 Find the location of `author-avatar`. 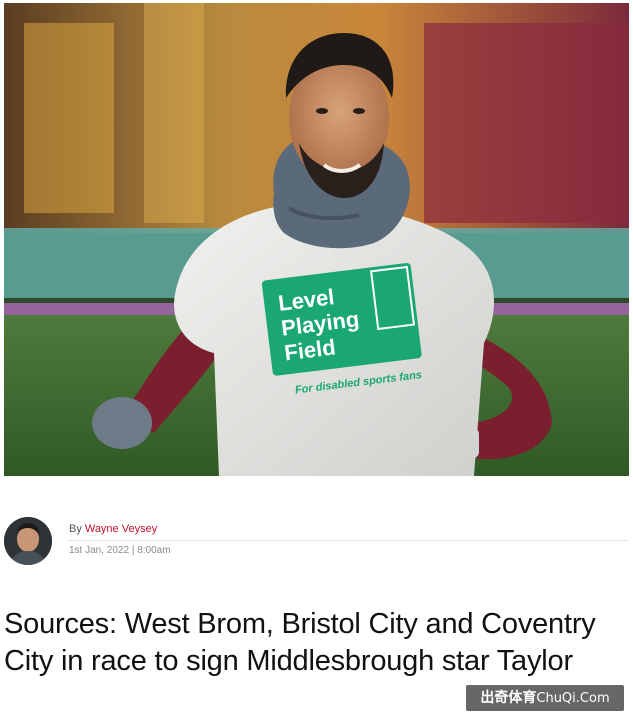

author-avatar is located at coordinates (28, 541).